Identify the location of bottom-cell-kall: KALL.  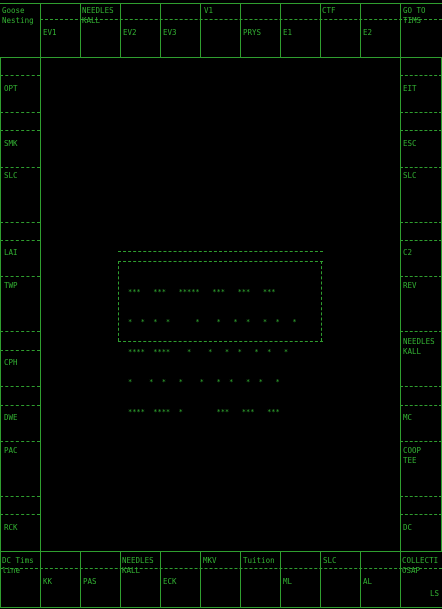
(131, 570).